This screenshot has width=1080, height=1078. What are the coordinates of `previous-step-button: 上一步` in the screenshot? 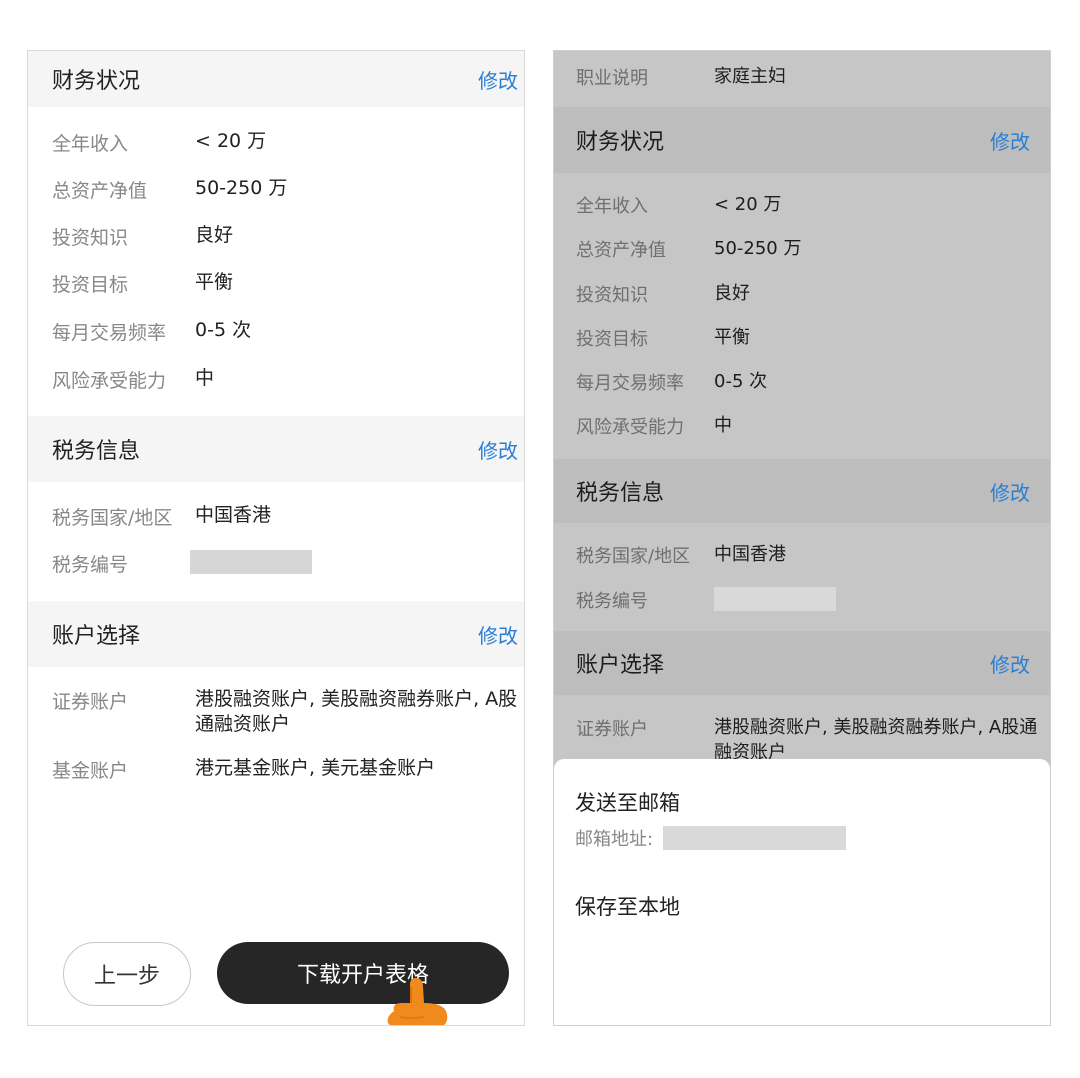 It's located at (127, 974).